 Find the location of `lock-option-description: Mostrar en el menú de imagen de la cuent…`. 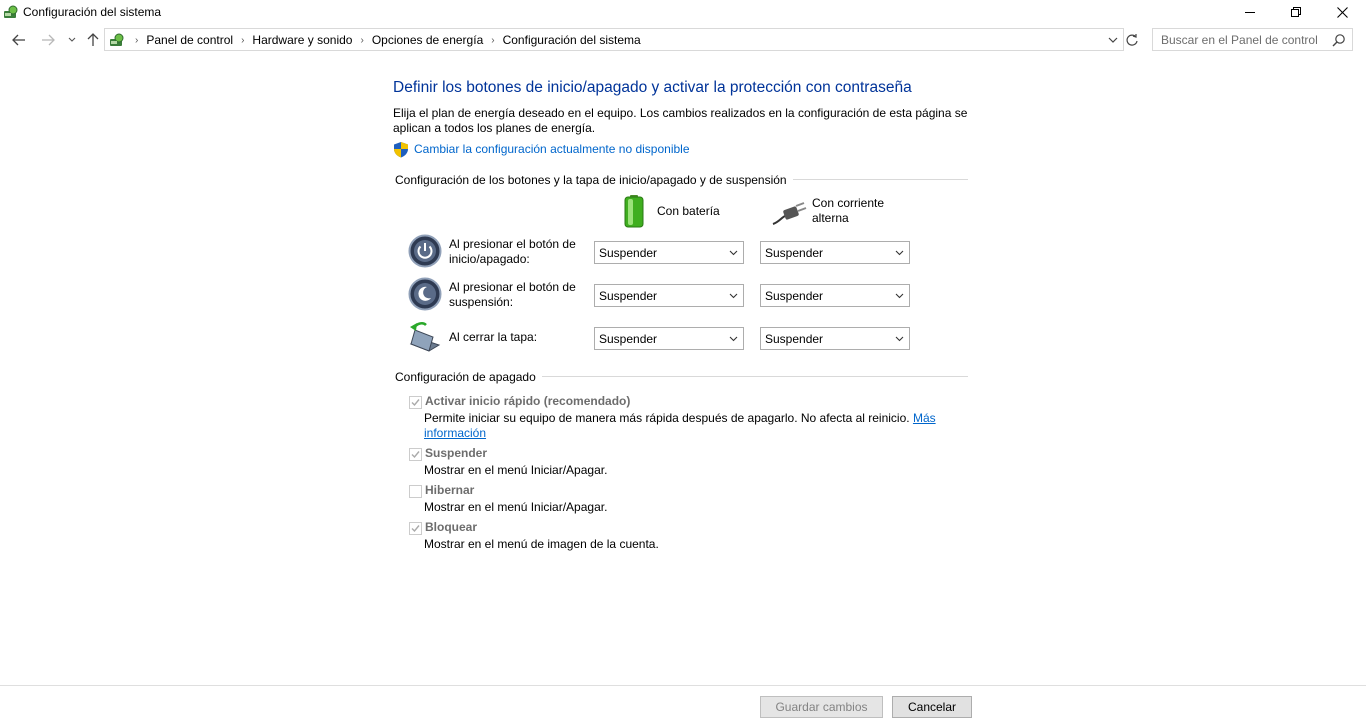

lock-option-description: Mostrar en el menú de imagen de la cuent… is located at coordinates (541, 544).